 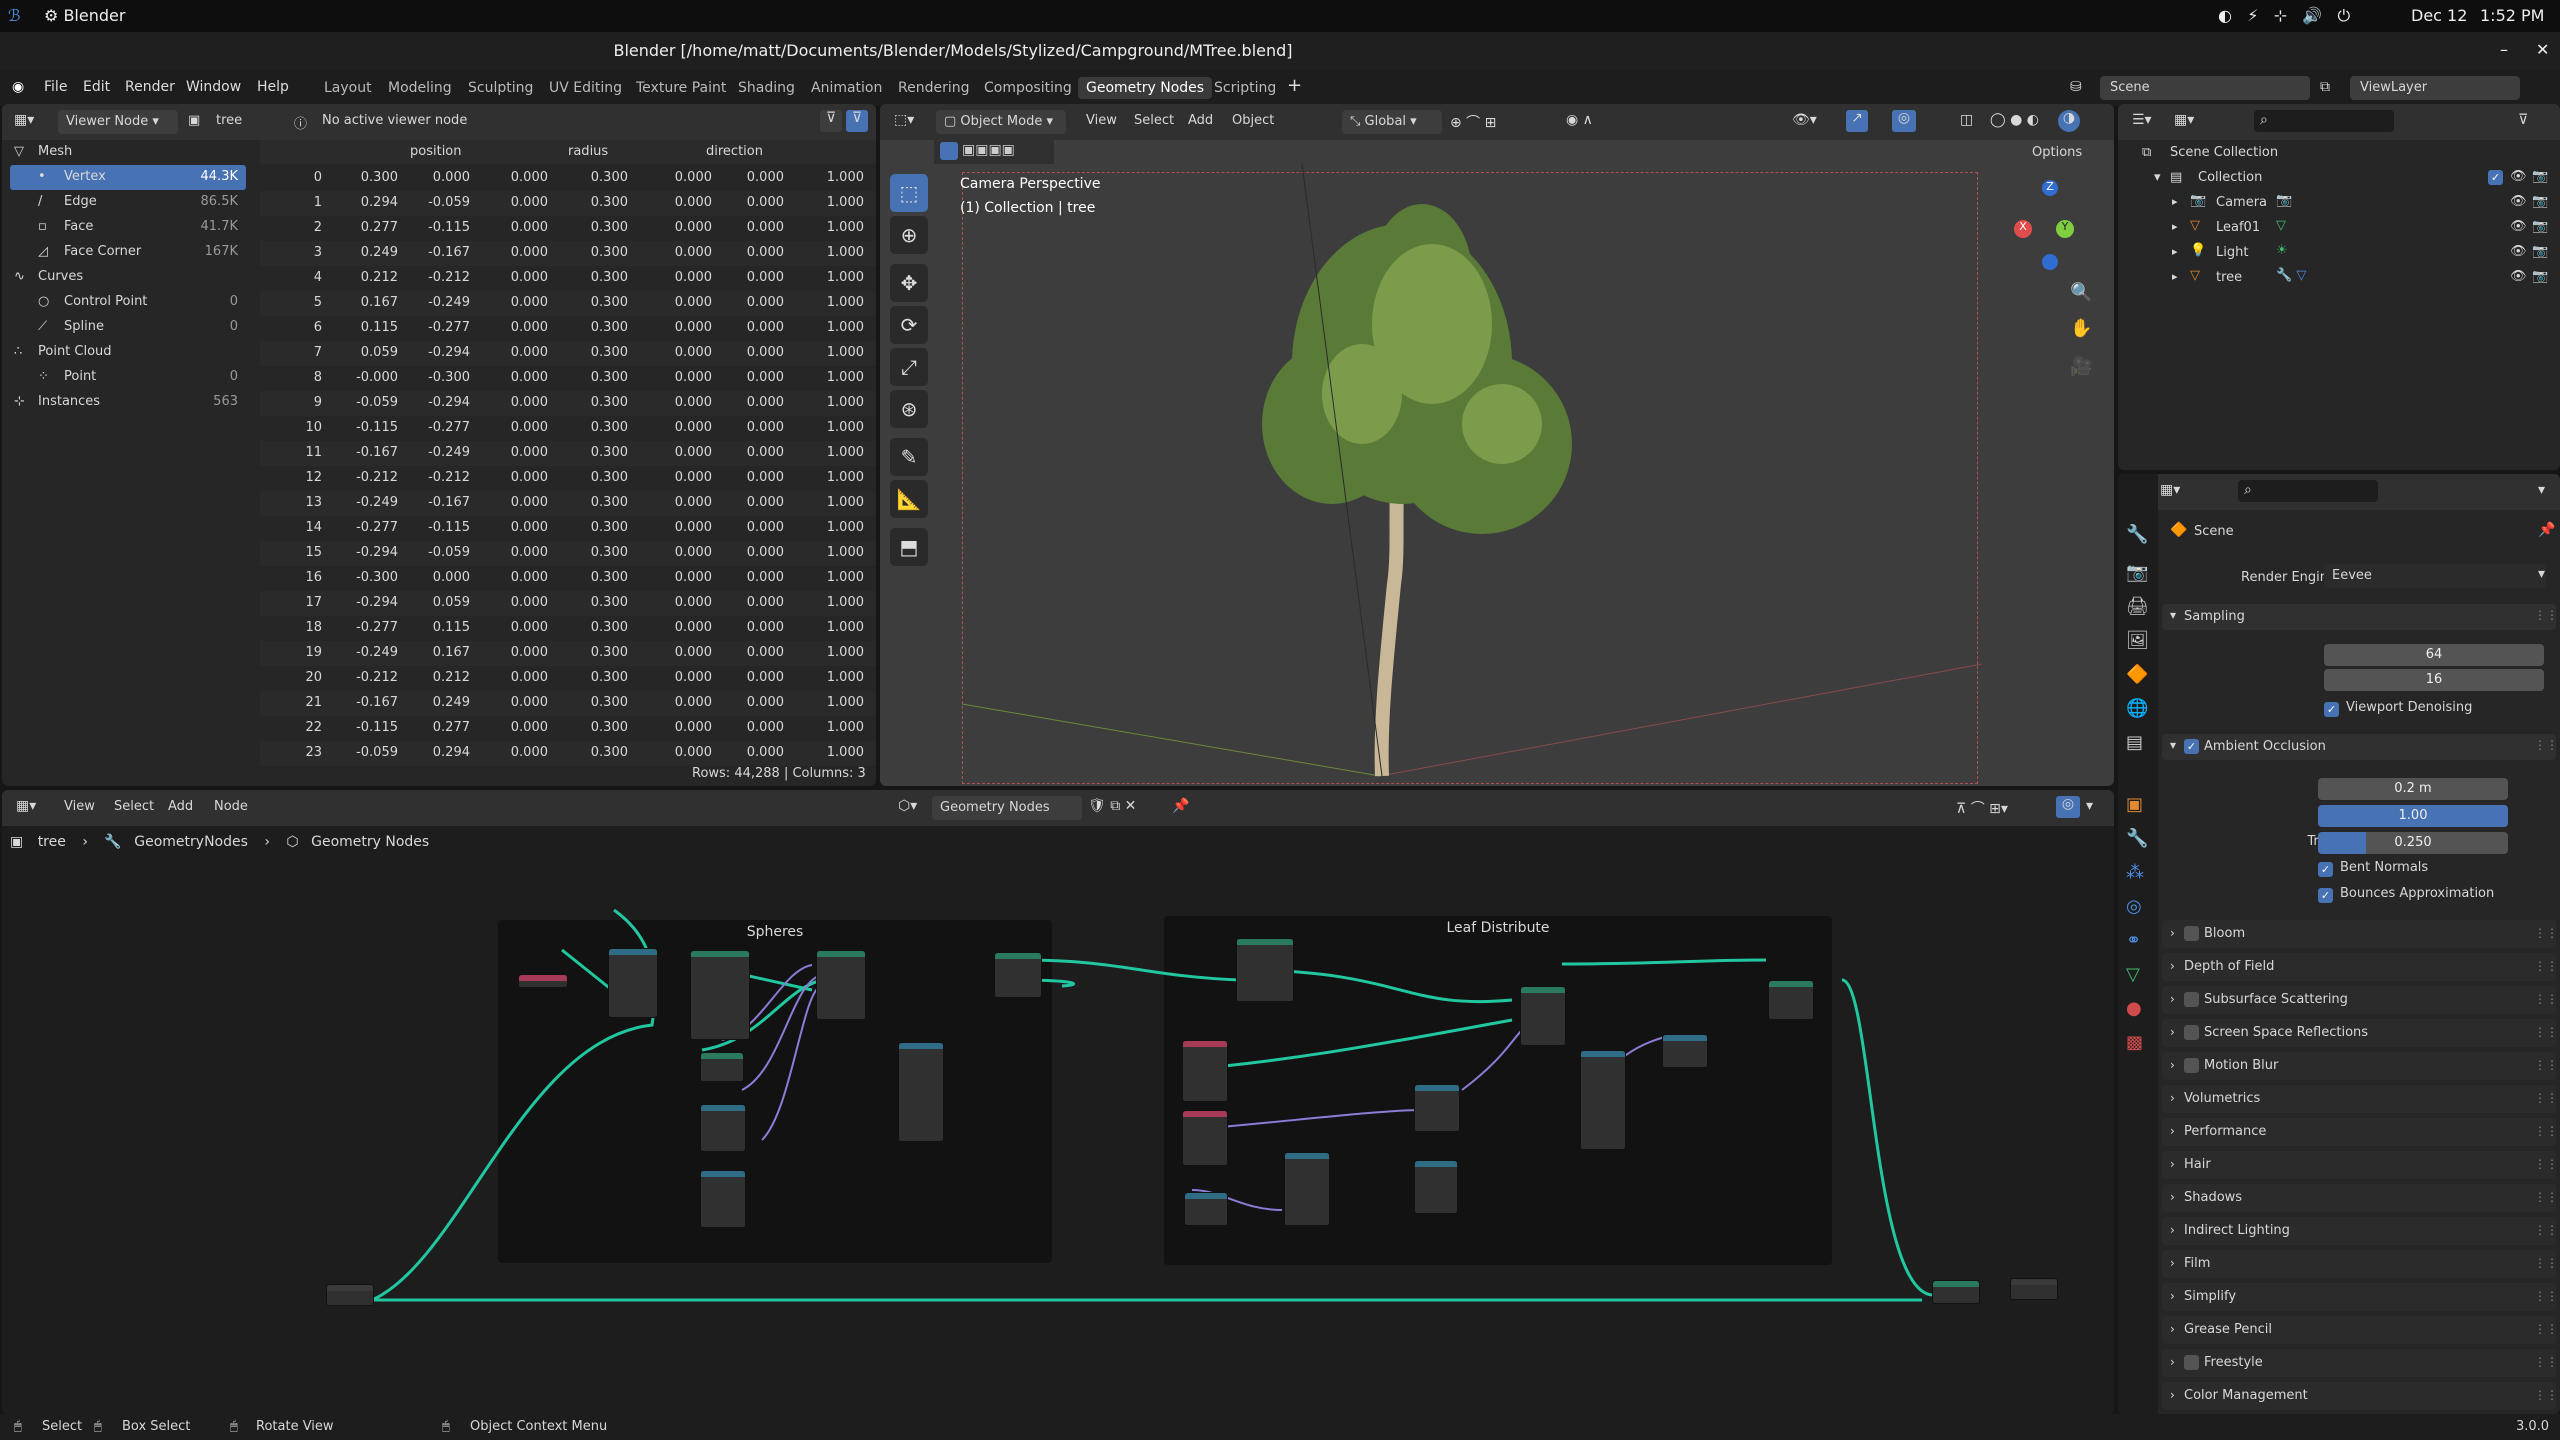 What do you see at coordinates (1791, 1000) in the screenshot?
I see `node-join-leaves` at bounding box center [1791, 1000].